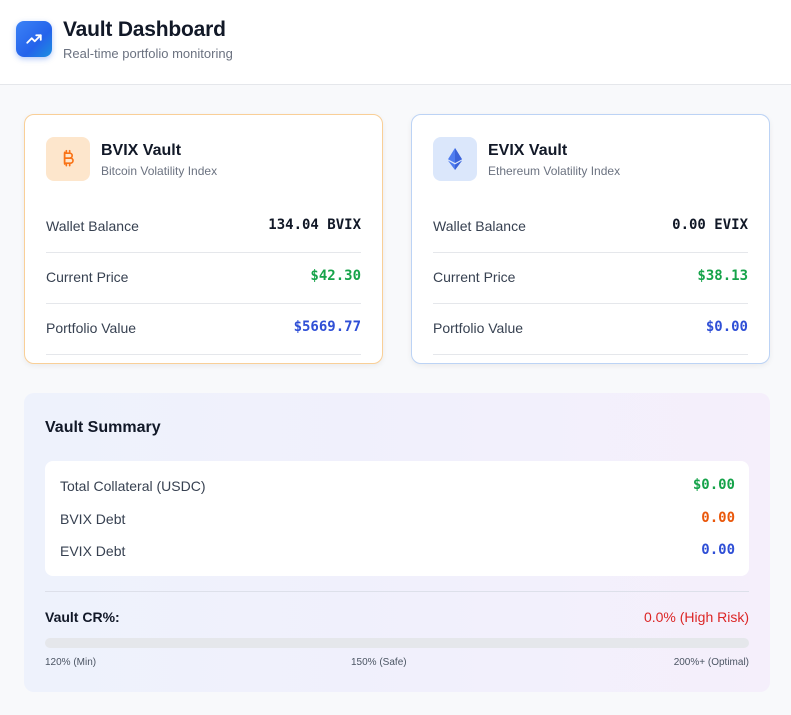  I want to click on vault-description: Ethereum Volatility Index, so click(554, 171).